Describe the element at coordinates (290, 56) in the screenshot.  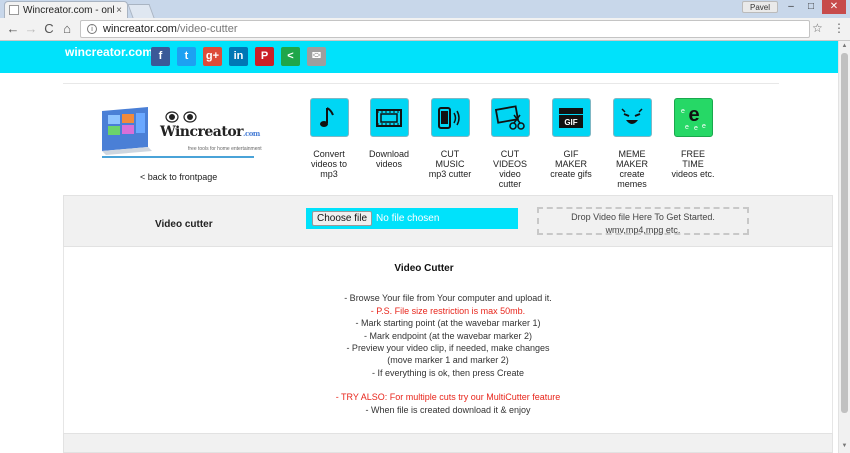
I see `share-icon: <` at that location.